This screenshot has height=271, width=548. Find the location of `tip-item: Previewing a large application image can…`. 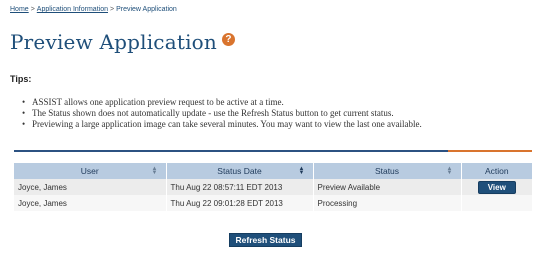

tip-item: Previewing a large application image can… is located at coordinates (222, 124).